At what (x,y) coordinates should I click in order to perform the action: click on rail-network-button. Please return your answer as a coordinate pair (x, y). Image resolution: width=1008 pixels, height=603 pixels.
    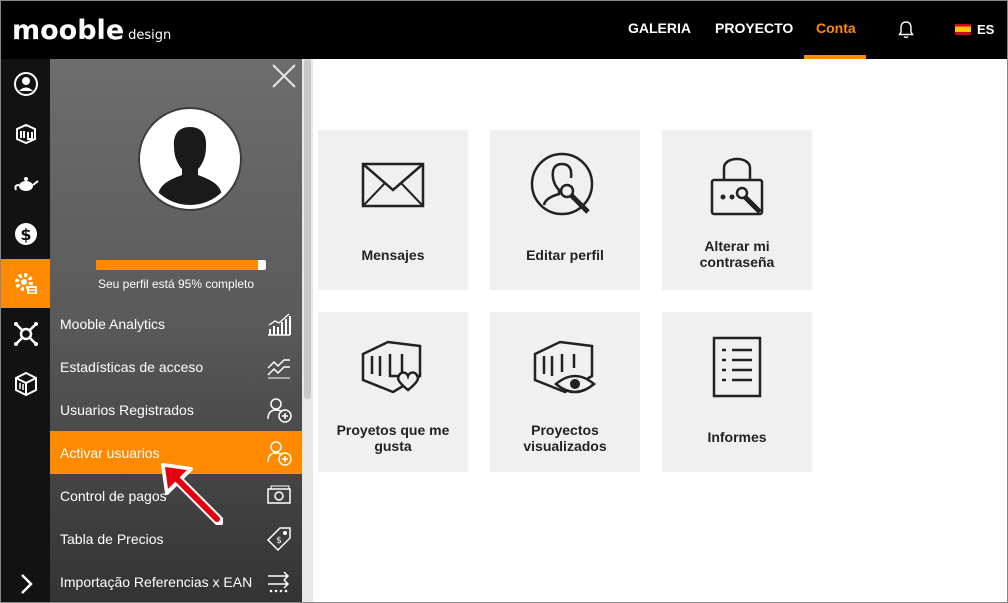
    Looking at the image, I should click on (25, 333).